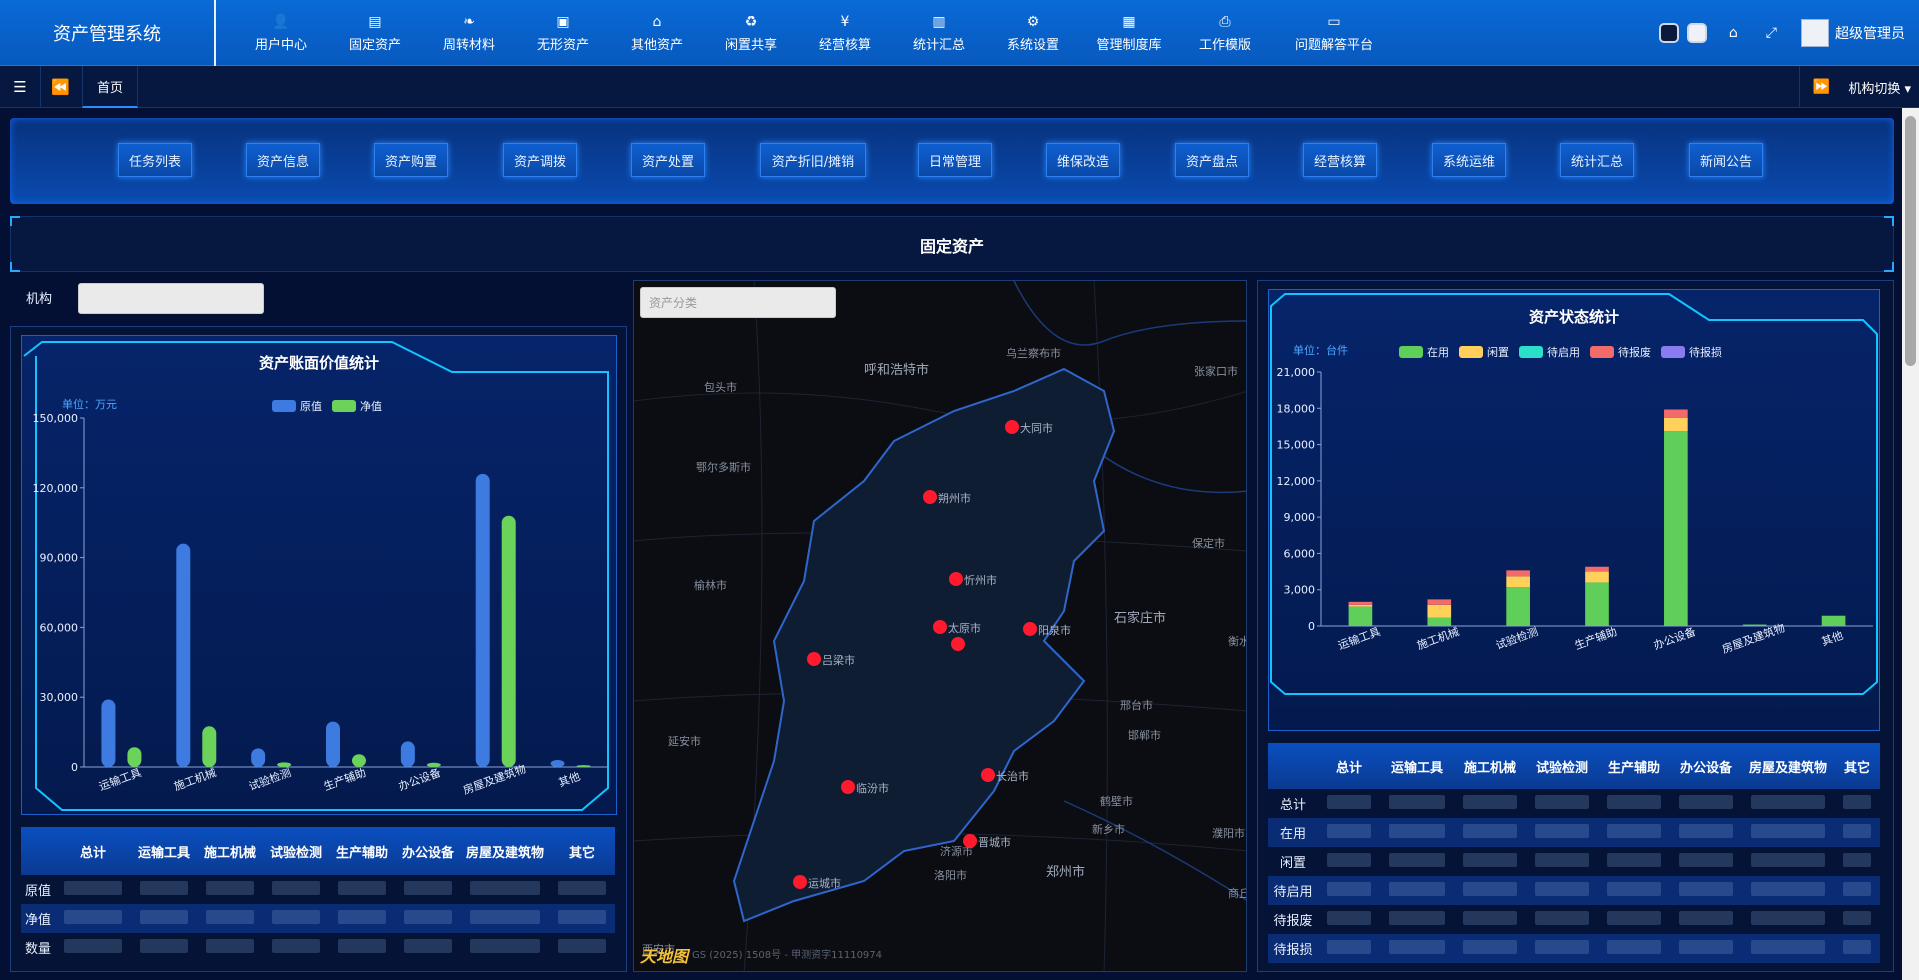 Image resolution: width=1919 pixels, height=980 pixels. What do you see at coordinates (1696, 33) in the screenshot?
I see `light-theme-toggle` at bounding box center [1696, 33].